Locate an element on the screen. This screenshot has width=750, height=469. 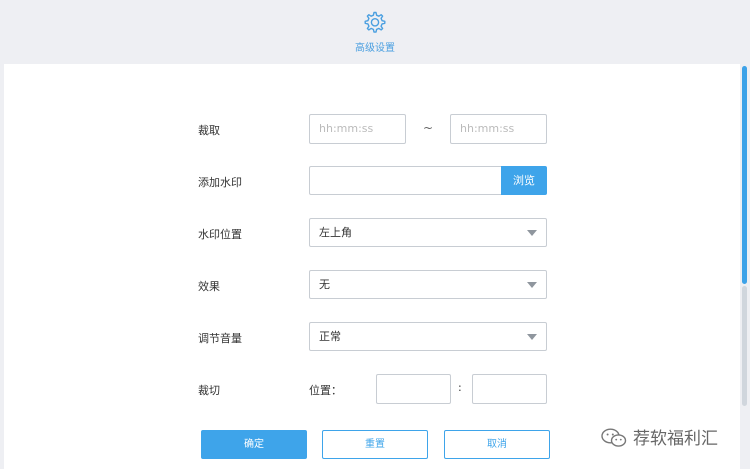
crop-y-input is located at coordinates (509, 389).